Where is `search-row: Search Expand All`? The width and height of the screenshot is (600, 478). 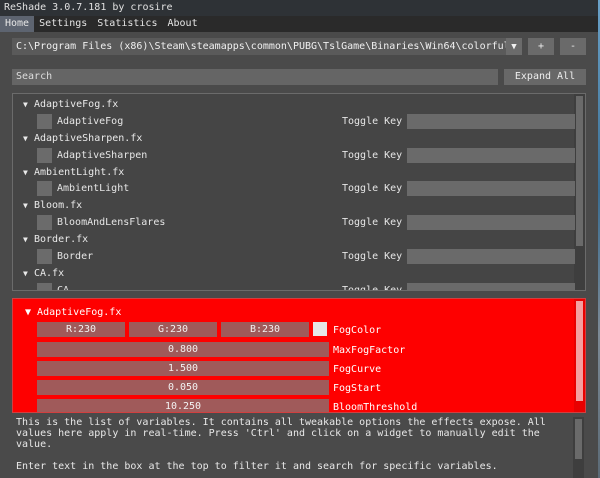 search-row: Search Expand All is located at coordinates (299, 77).